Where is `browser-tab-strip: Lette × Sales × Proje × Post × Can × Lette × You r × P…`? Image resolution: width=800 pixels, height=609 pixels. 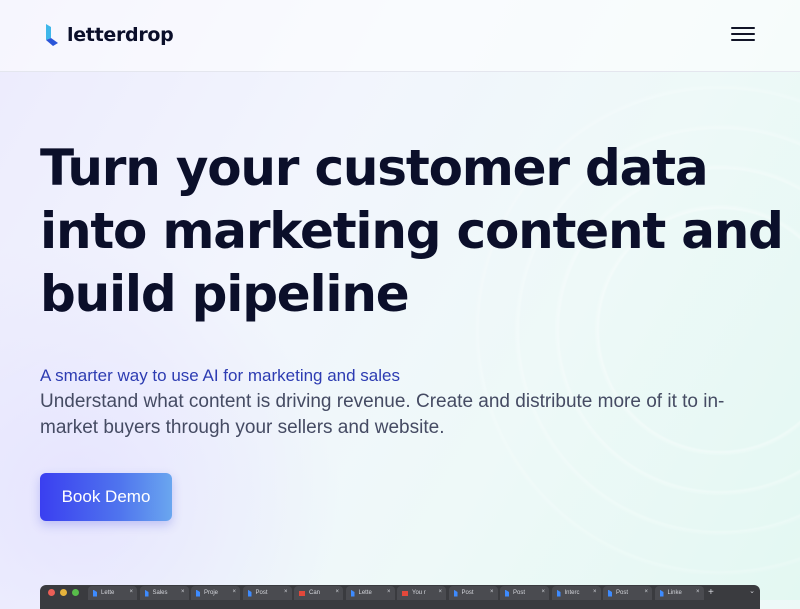
browser-tab-strip: Lette × Sales × Proje × Post × Can × Lette × You r × P… is located at coordinates (401, 593).